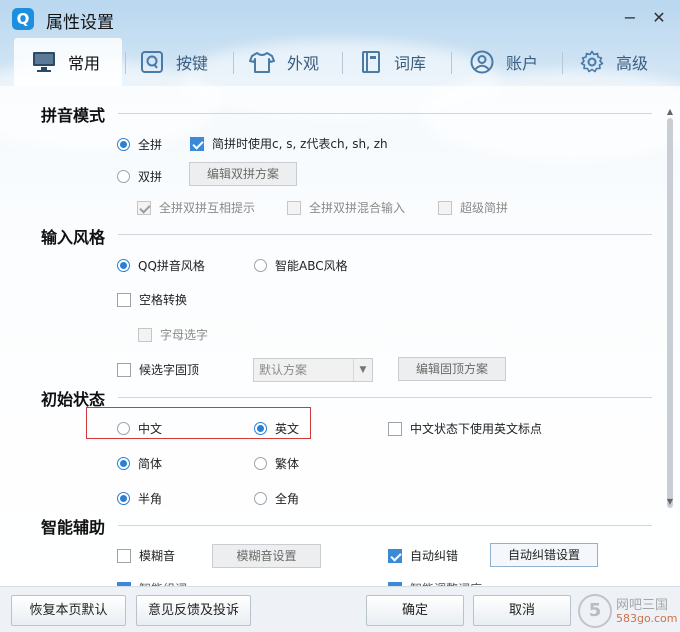 This screenshot has width=680, height=632. Describe the element at coordinates (243, 174) in the screenshot. I see `edit-double-pinyin-button: 编辑双拼方案` at that location.